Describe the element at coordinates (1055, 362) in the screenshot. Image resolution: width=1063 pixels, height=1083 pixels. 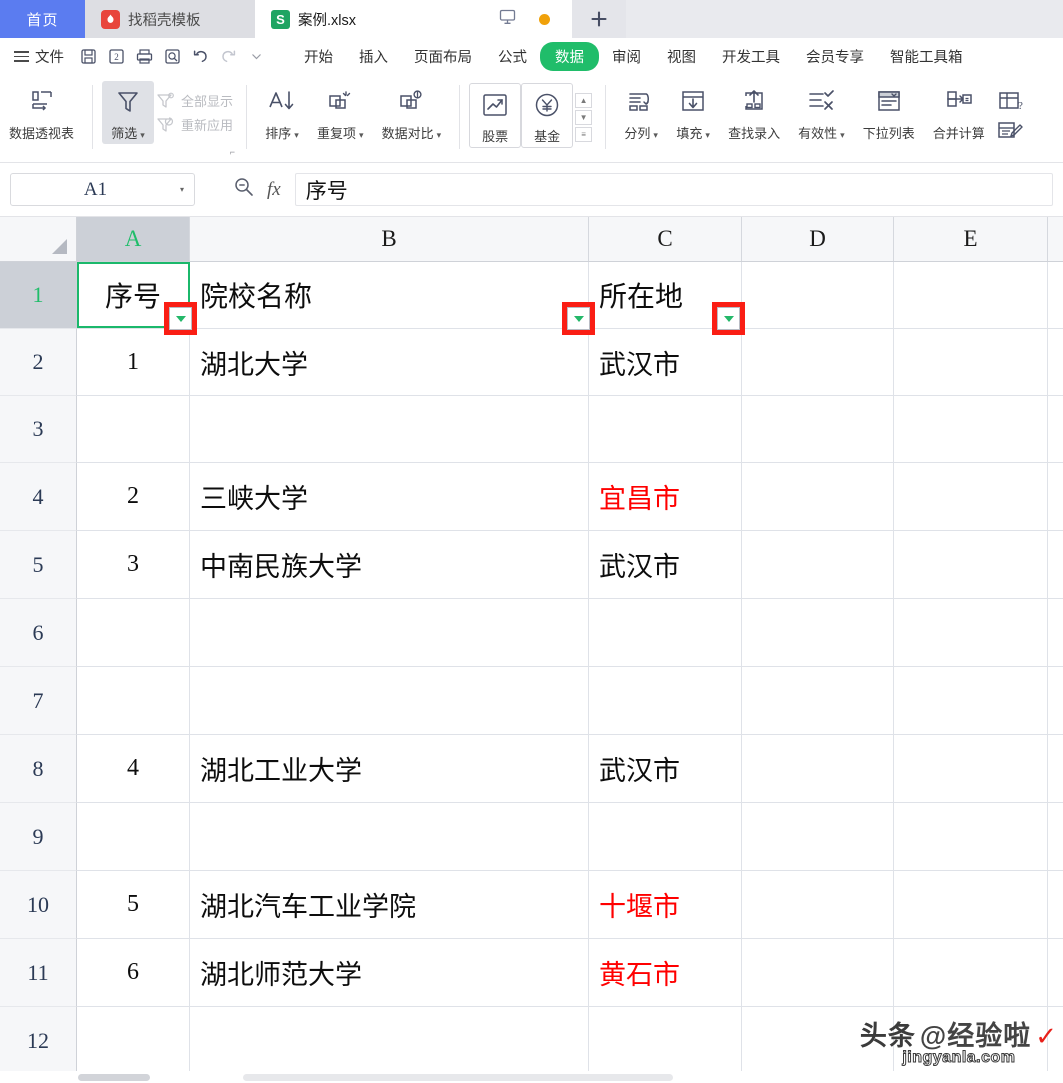
I see `cell-F2` at that location.